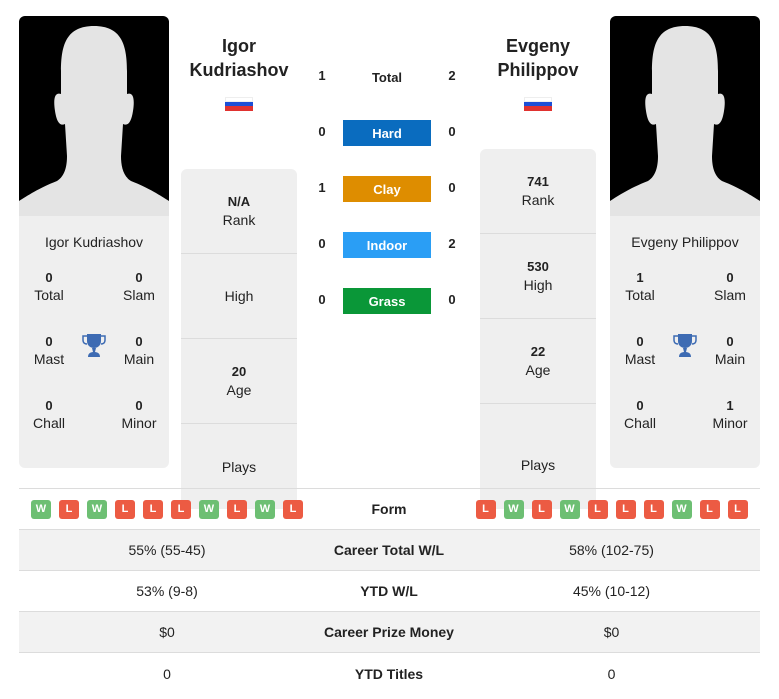 The height and width of the screenshot is (699, 779). I want to click on row-label: Career Total W/L, so click(389, 550).